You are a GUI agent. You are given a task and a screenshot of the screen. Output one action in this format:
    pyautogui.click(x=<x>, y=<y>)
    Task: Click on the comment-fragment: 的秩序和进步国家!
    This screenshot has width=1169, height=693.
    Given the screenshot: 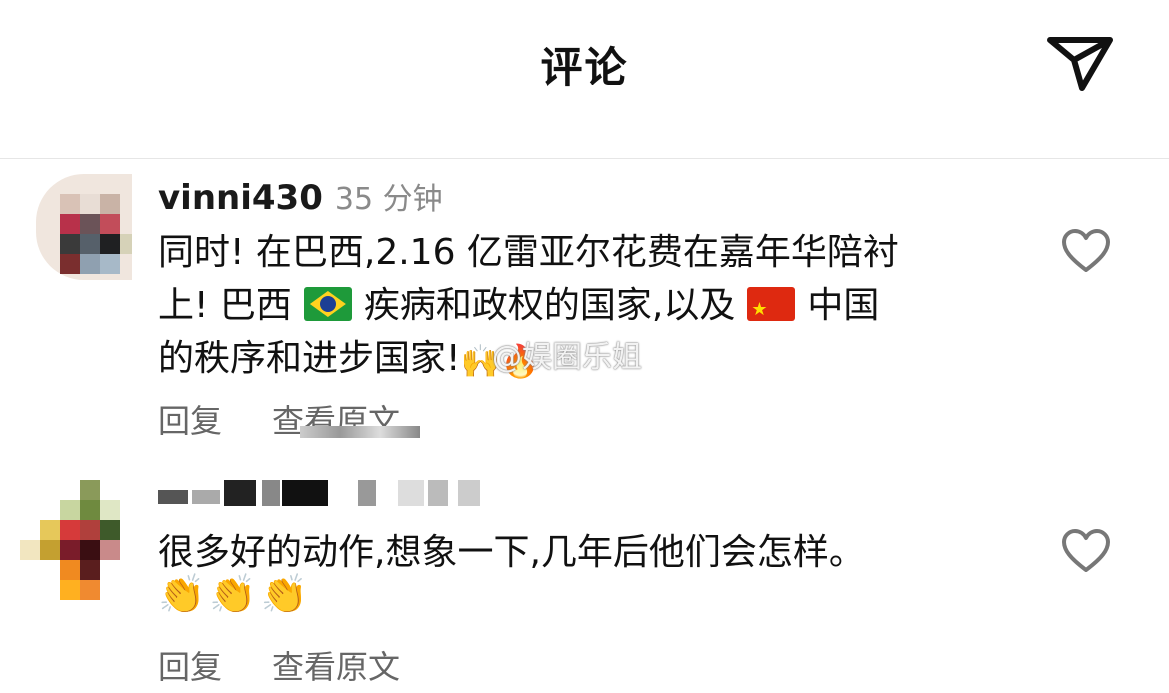 What is the action you would take?
    pyautogui.click(x=309, y=358)
    